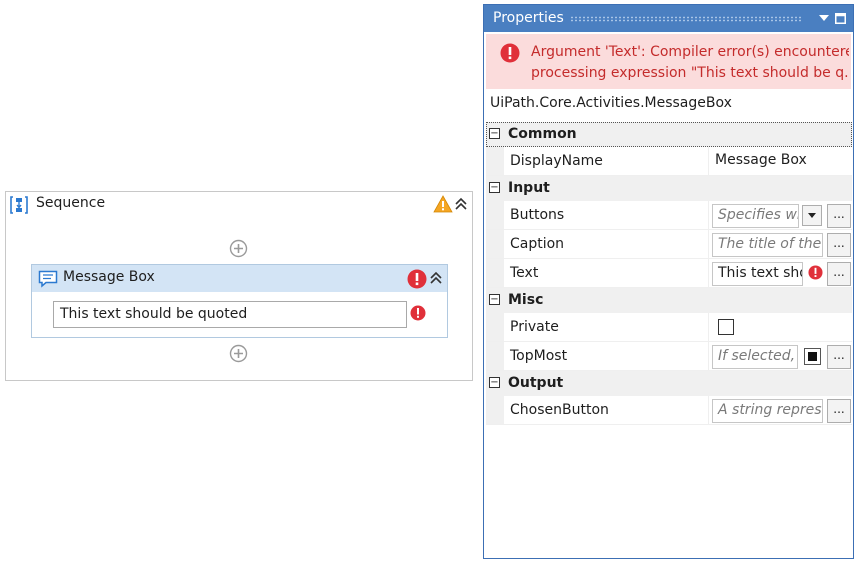 The width and height of the screenshot is (856, 561). I want to click on category-input: − Input, so click(669, 188).